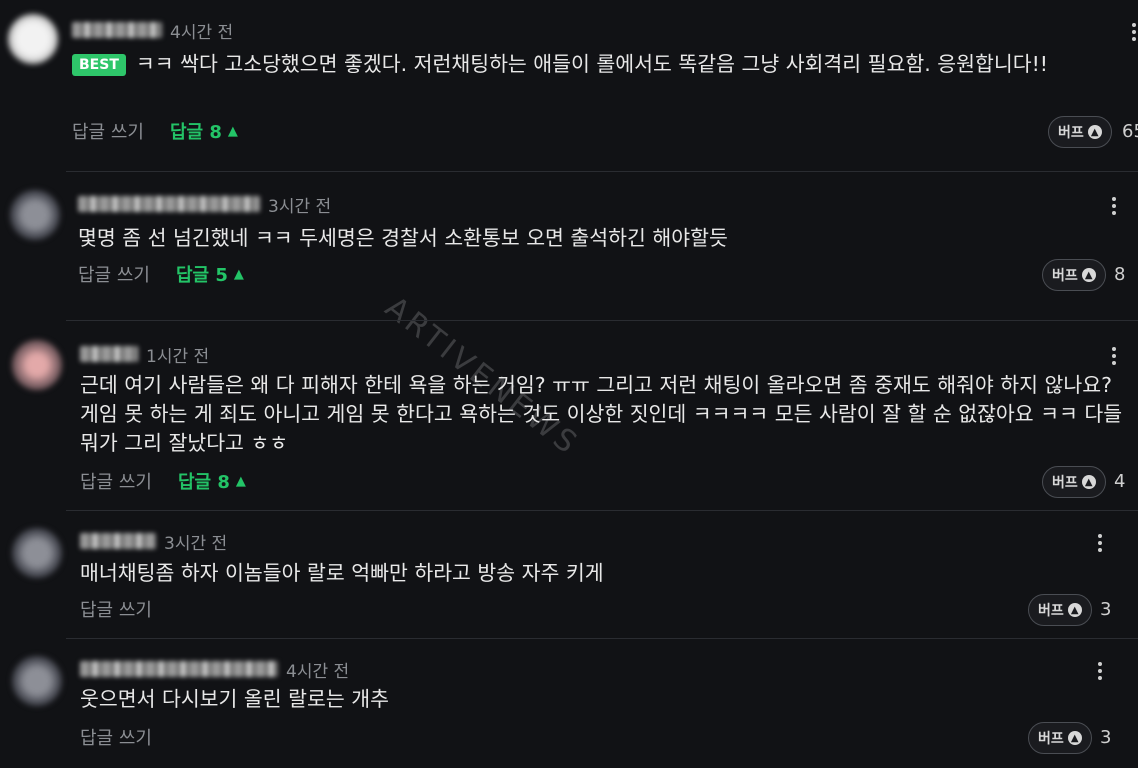  I want to click on comment-meta: 1시간 전, so click(145, 354).